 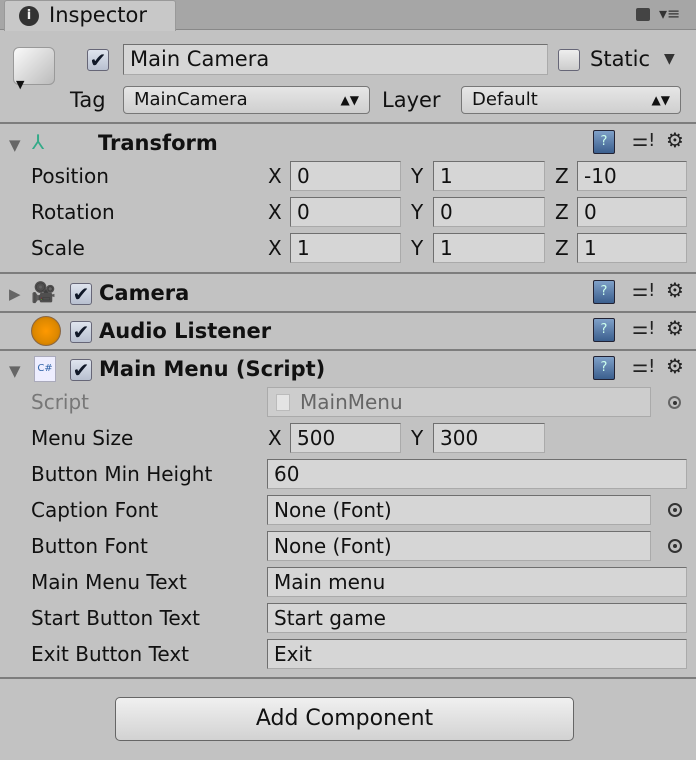 I want to click on button-min-height-label: Button Min Height, so click(x=122, y=474).